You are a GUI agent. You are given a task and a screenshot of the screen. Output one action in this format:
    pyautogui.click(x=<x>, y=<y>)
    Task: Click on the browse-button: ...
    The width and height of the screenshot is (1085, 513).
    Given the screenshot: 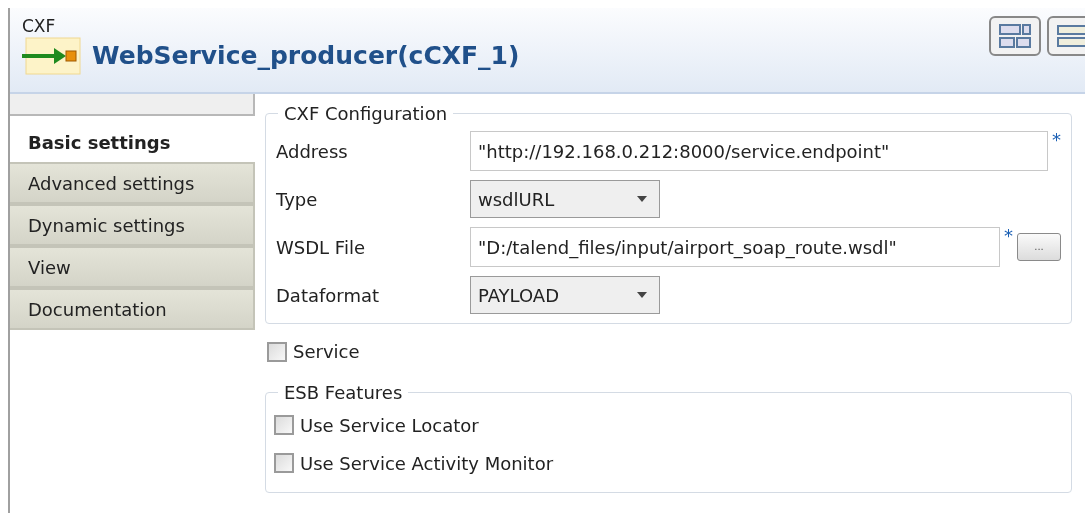 What is the action you would take?
    pyautogui.click(x=1039, y=247)
    